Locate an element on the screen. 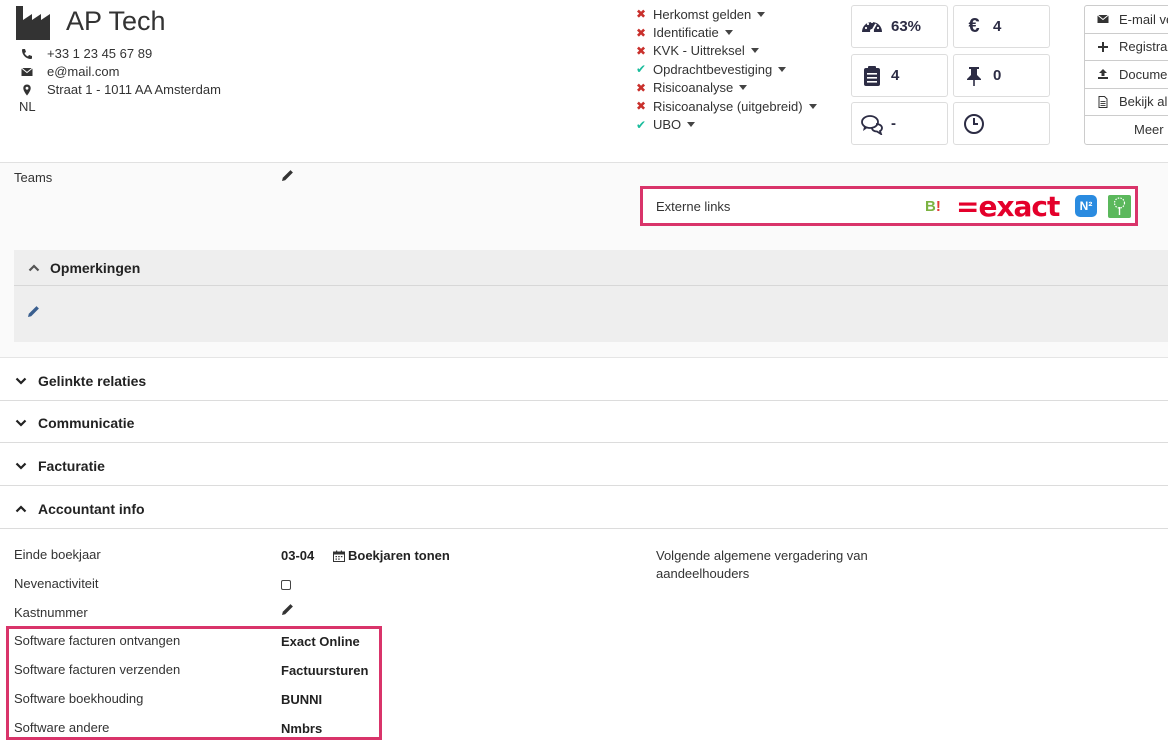 This screenshot has width=1168, height=744. calendar-icon is located at coordinates (339, 556).